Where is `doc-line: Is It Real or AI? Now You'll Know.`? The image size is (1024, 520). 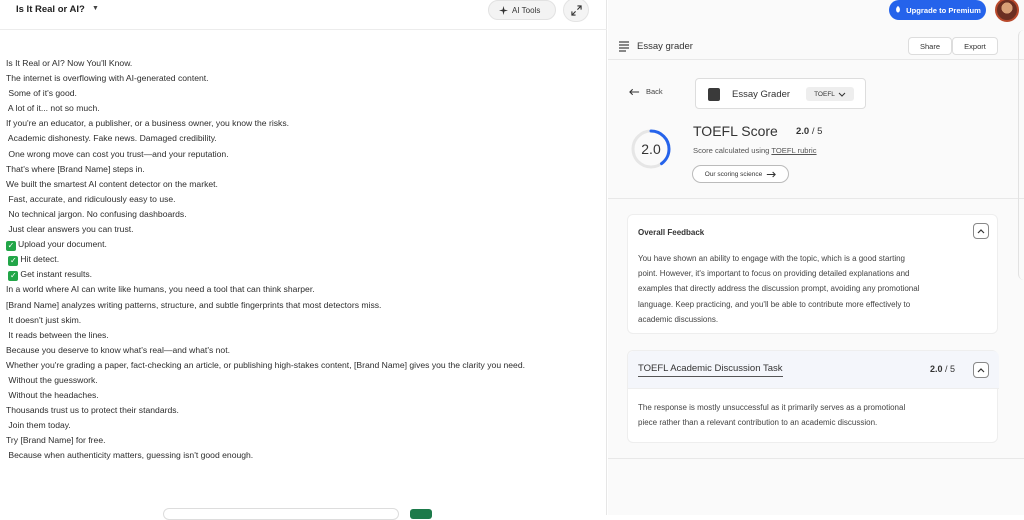
doc-line: Is It Real or AI? Now You'll Know. is located at coordinates (69, 63).